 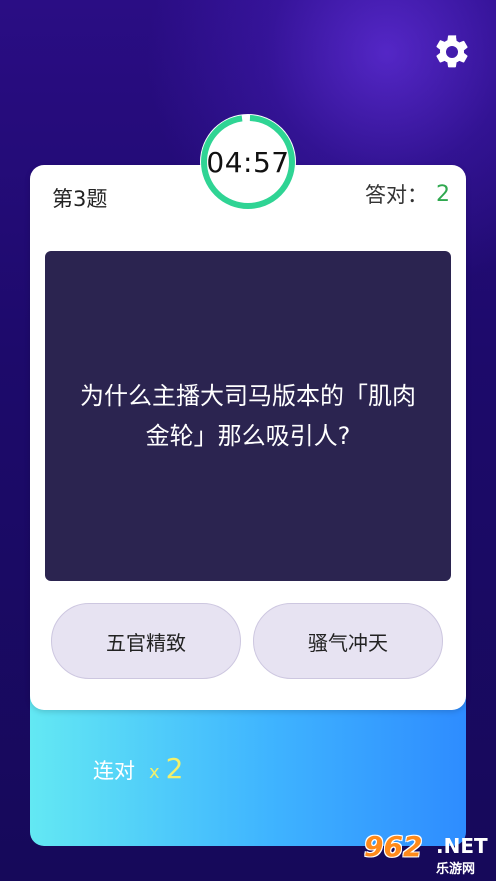 I want to click on countdown-timer: 04:57, so click(x=248, y=162).